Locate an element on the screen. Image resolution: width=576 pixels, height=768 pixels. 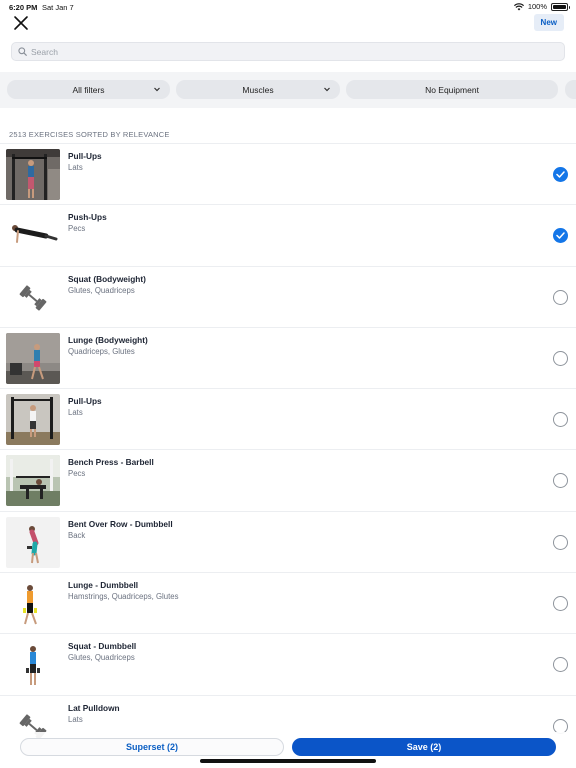
status-time: 6:20 PM is located at coordinates (23, 7).